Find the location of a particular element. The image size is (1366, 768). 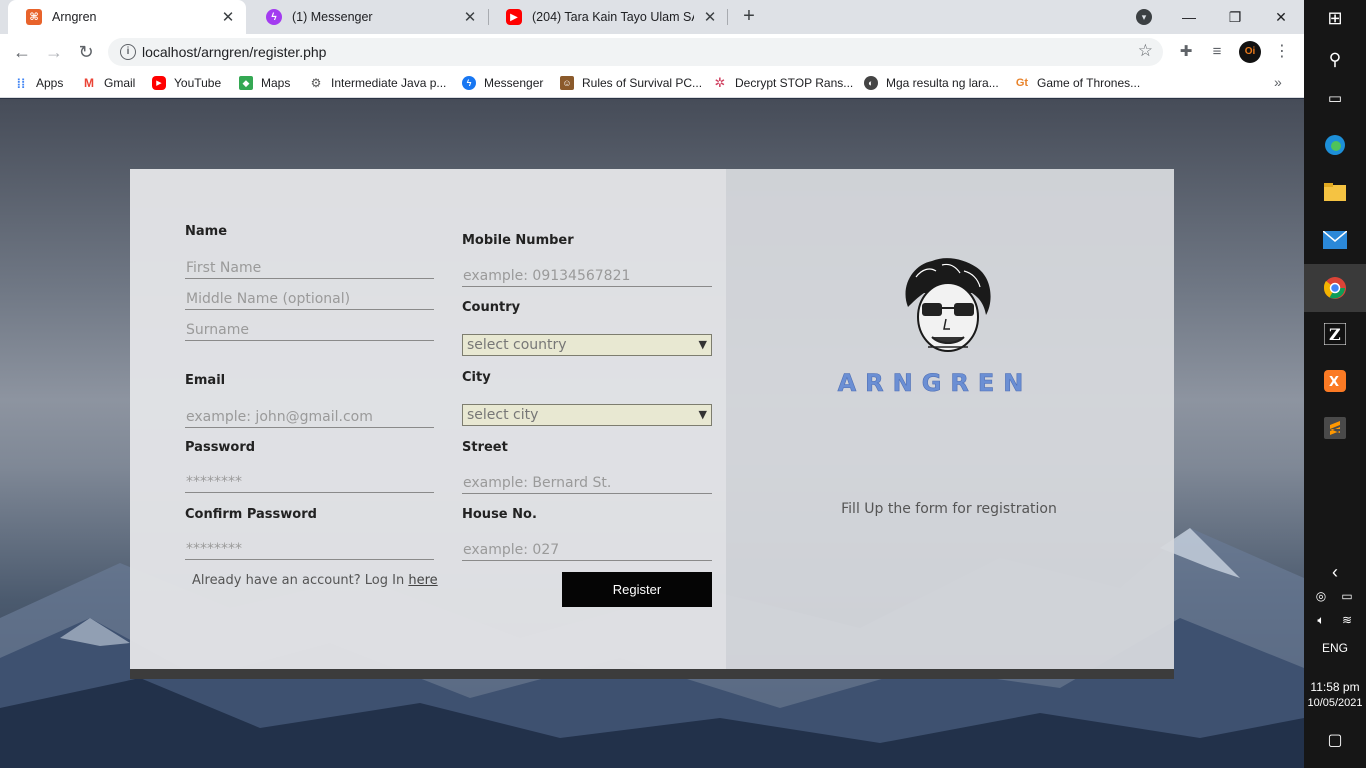

wifi-icon: ≋ is located at coordinates (1347, 620).